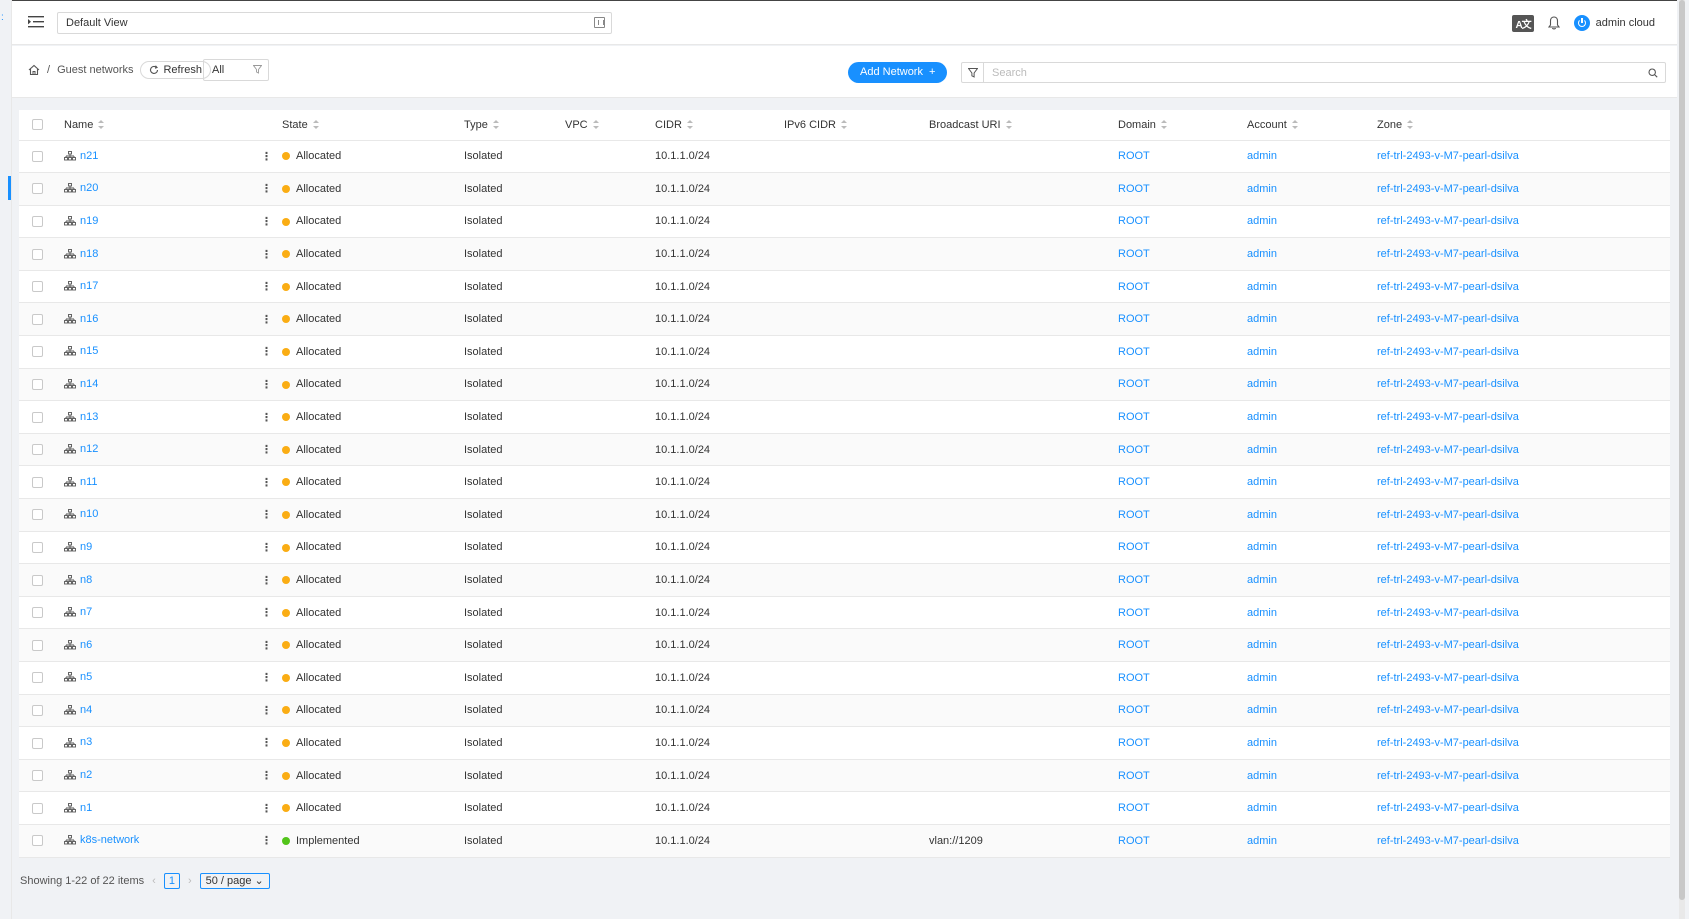 This screenshot has height=919, width=1689. I want to click on network-name-link: n10, so click(89, 514).